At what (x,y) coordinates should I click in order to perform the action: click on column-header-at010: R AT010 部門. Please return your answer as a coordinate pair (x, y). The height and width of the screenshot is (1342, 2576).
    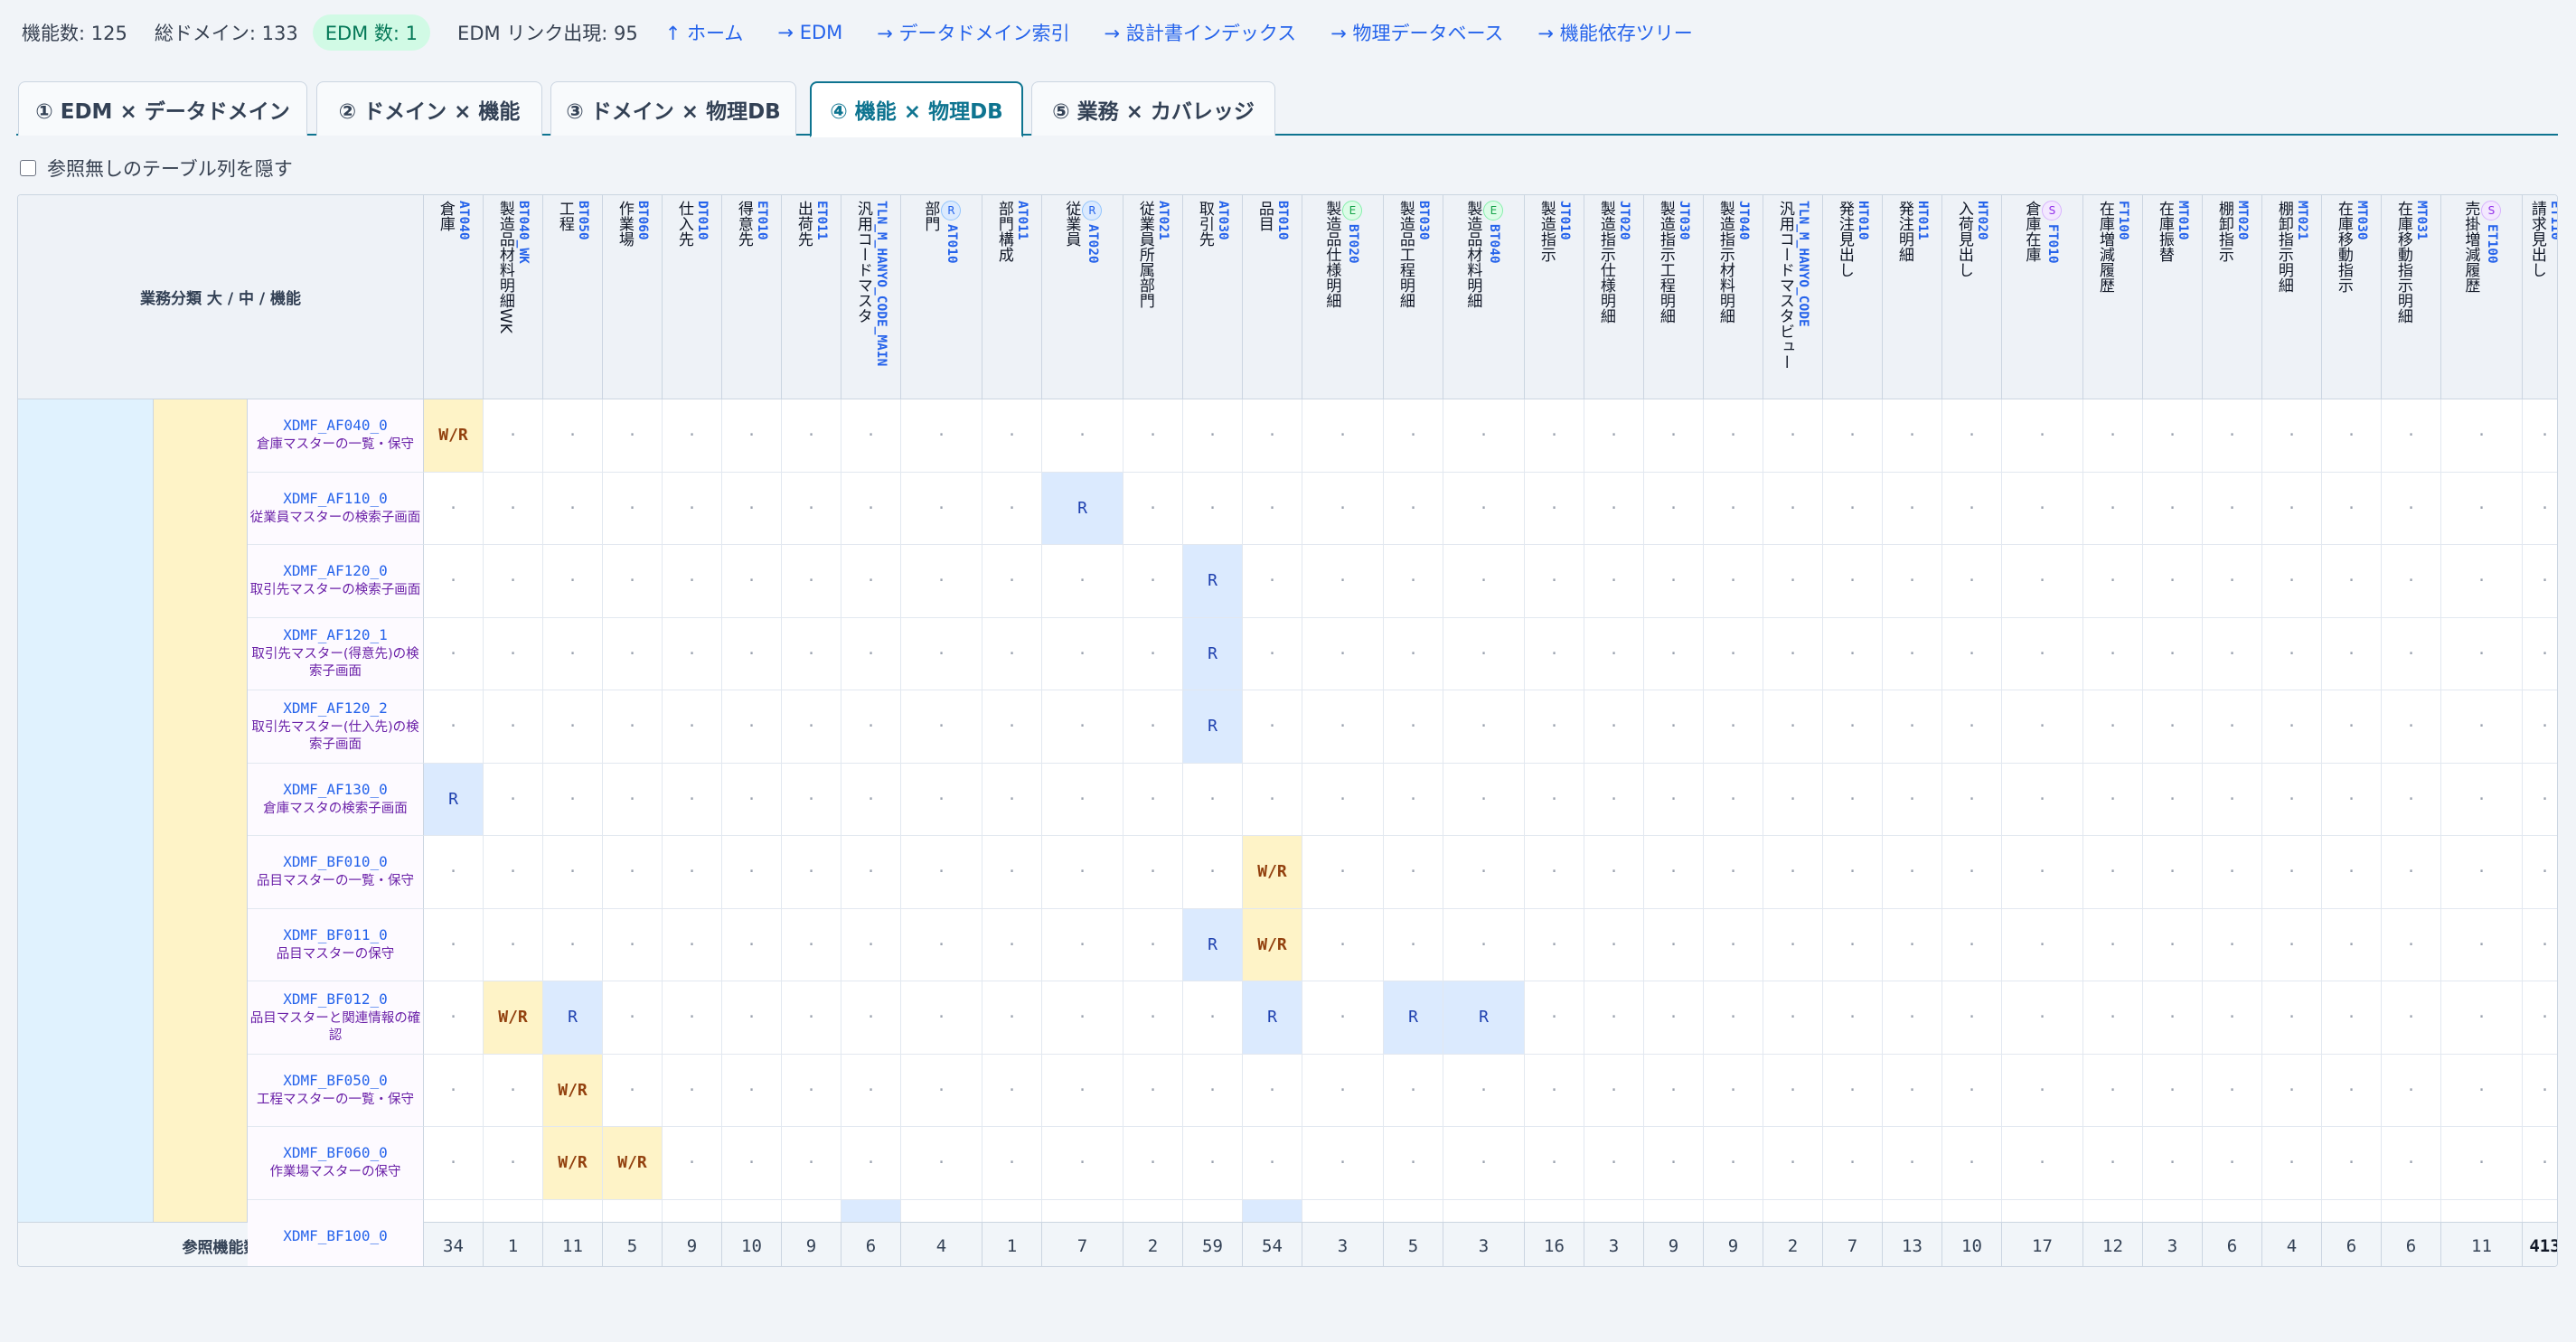
    Looking at the image, I should click on (942, 297).